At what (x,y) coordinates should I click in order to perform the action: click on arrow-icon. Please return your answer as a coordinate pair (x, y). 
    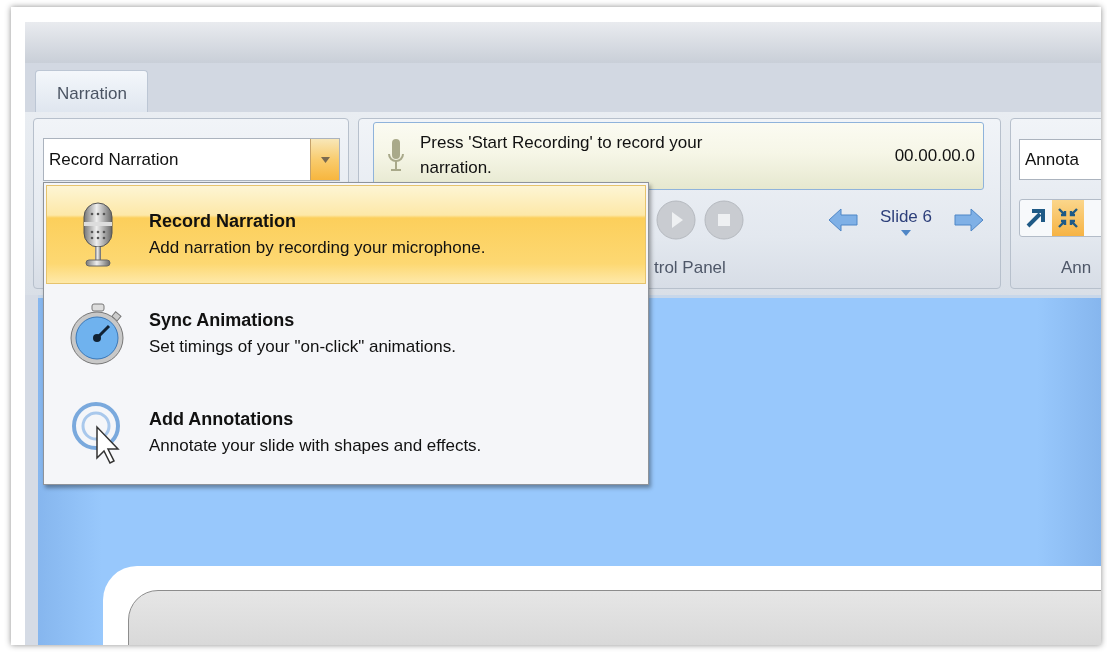
    Looking at the image, I should click on (1036, 218).